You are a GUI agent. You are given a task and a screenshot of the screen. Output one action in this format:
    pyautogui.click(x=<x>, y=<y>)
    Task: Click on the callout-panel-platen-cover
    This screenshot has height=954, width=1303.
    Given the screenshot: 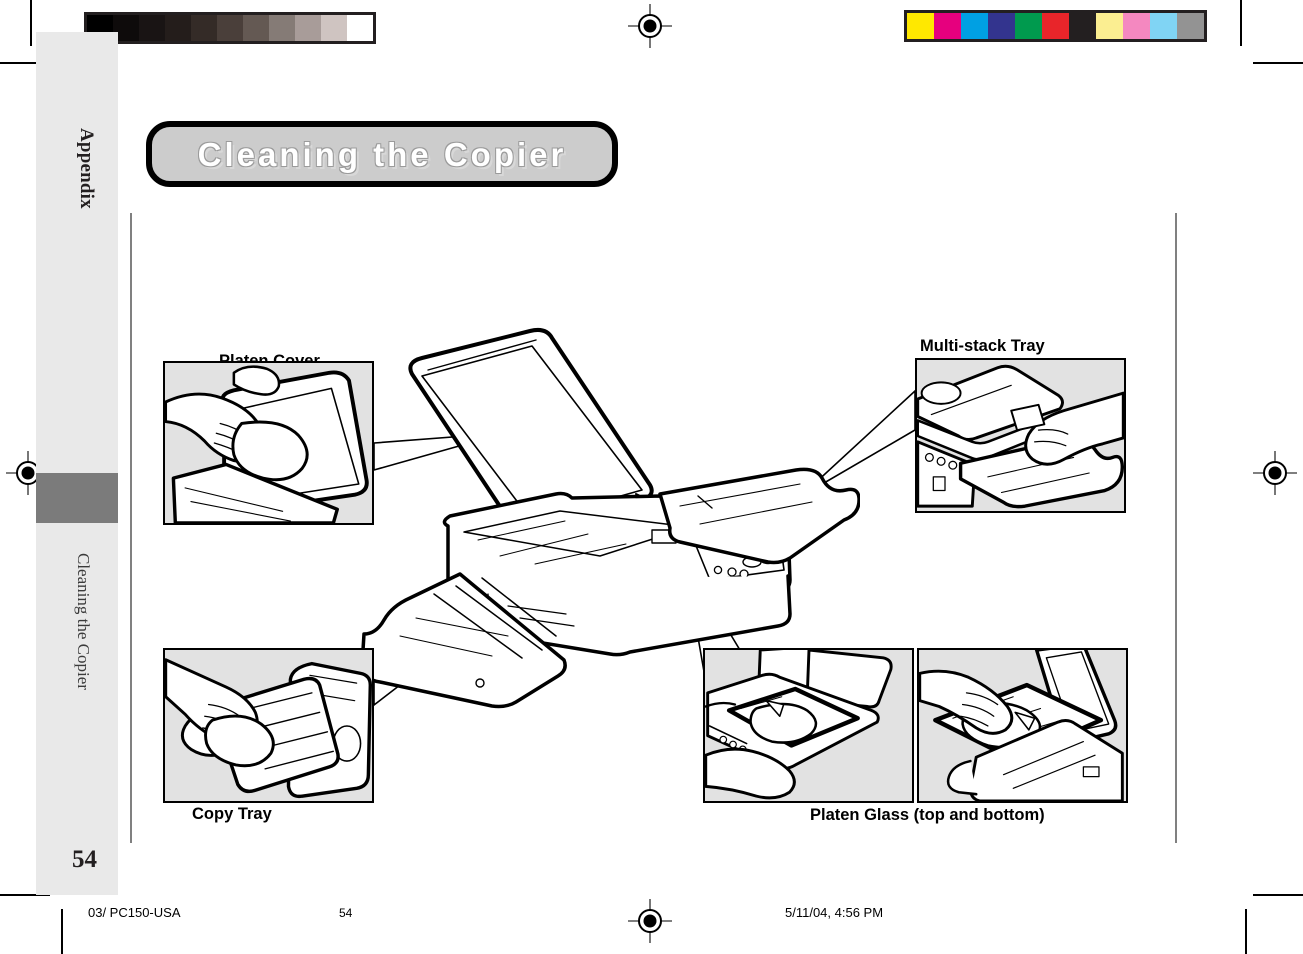 What is the action you would take?
    pyautogui.click(x=268, y=443)
    